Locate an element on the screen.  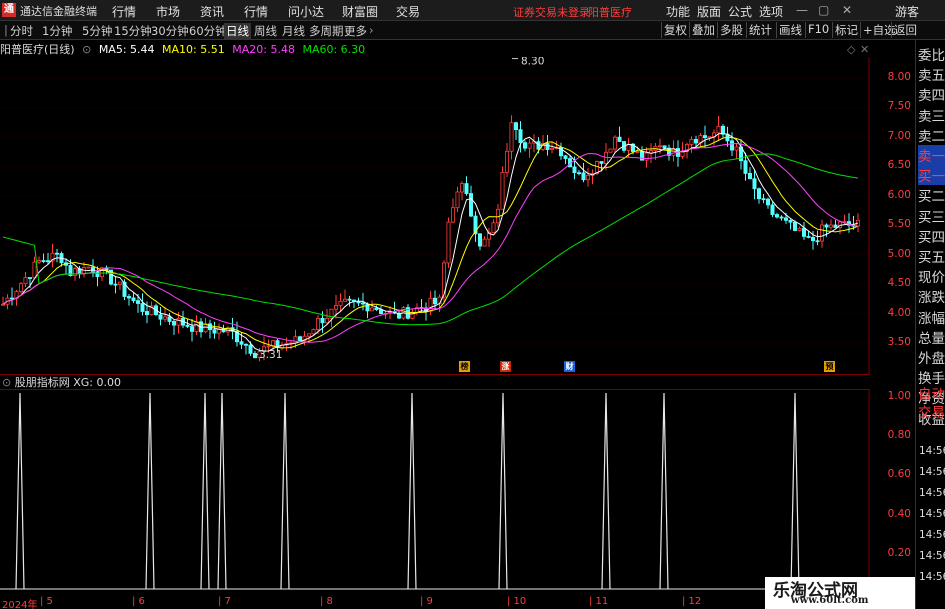
collapse-icon: | is located at coordinates (6, 30).